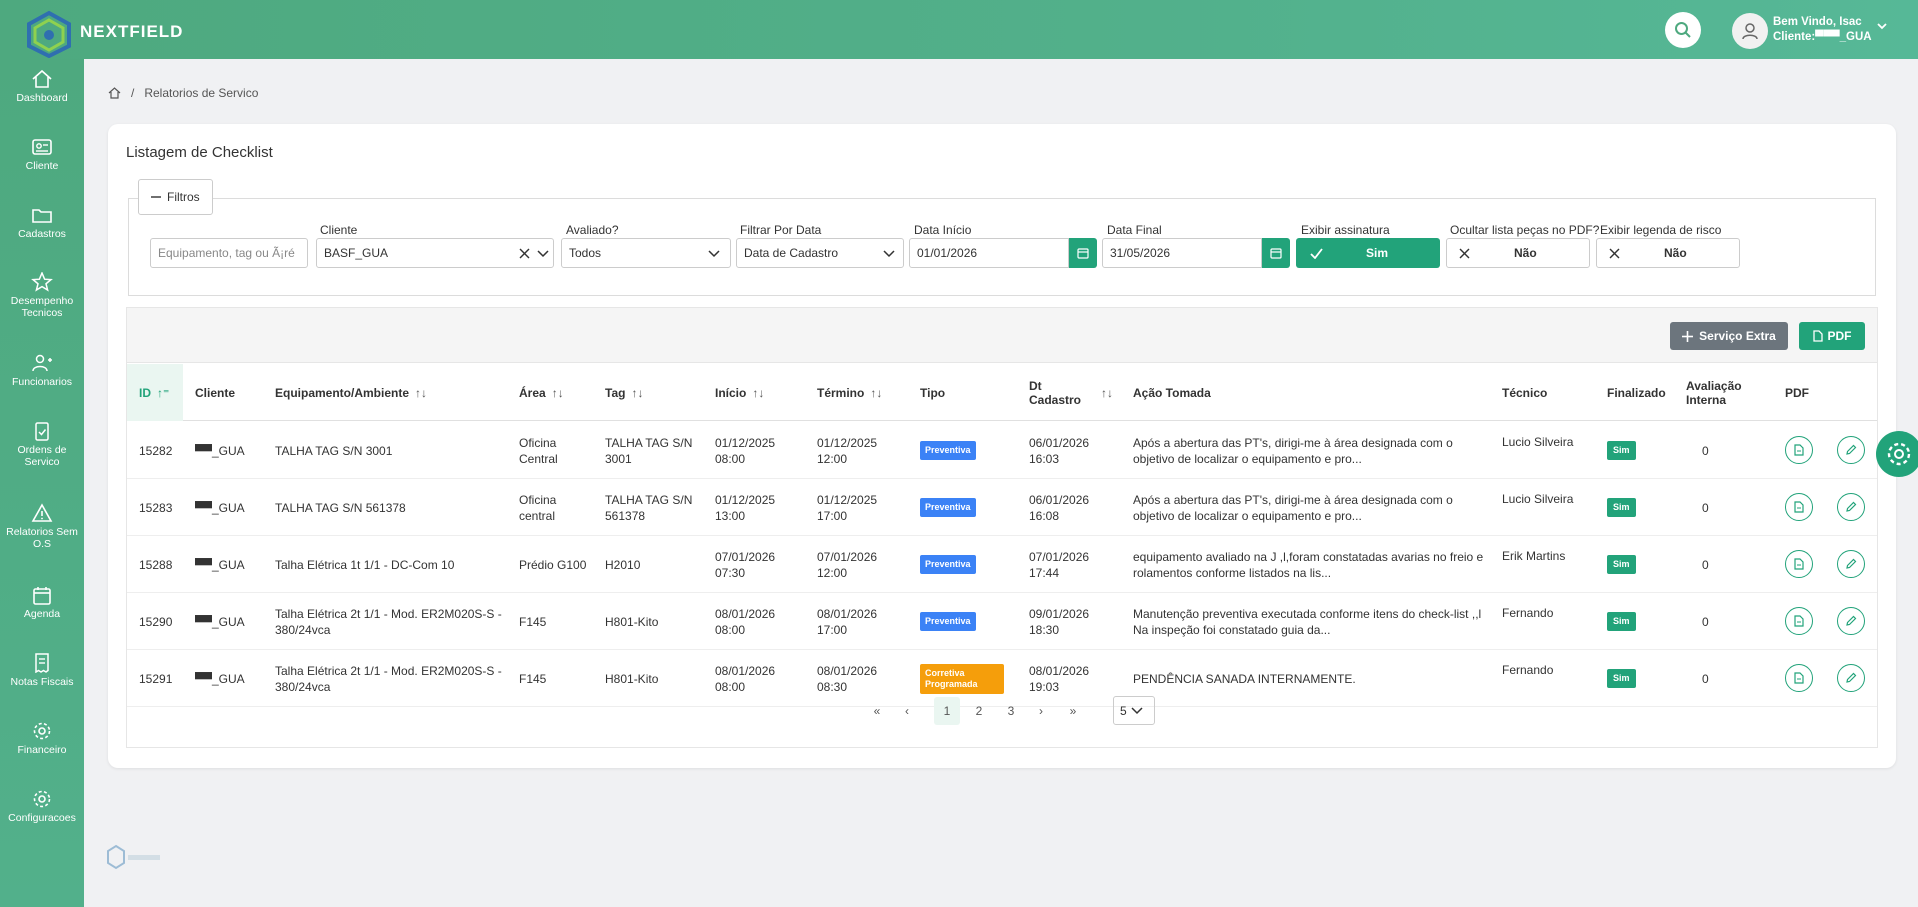  I want to click on sidebar-item-configuracoes: Configuracoes, so click(42, 806).